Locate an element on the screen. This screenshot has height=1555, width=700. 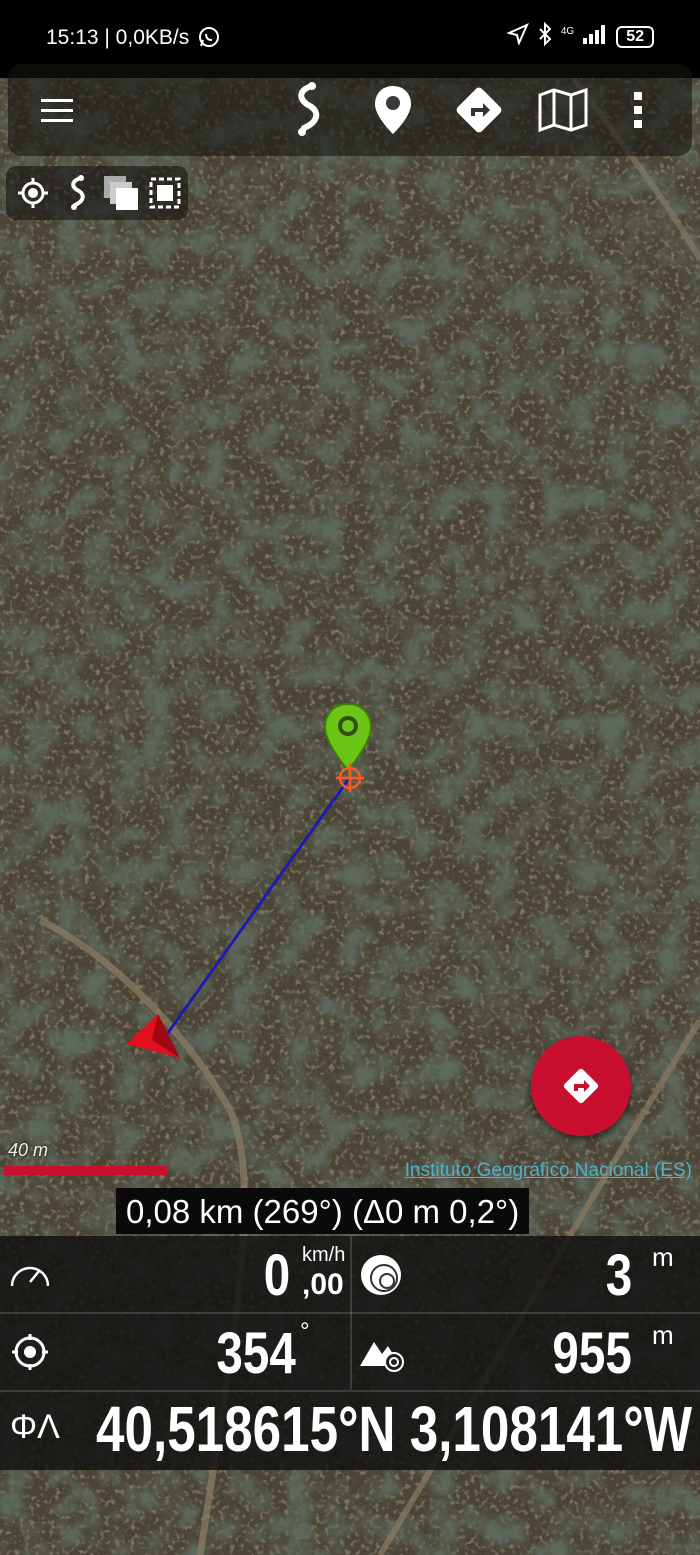
altitude-value: 955 is located at coordinates (592, 1353).